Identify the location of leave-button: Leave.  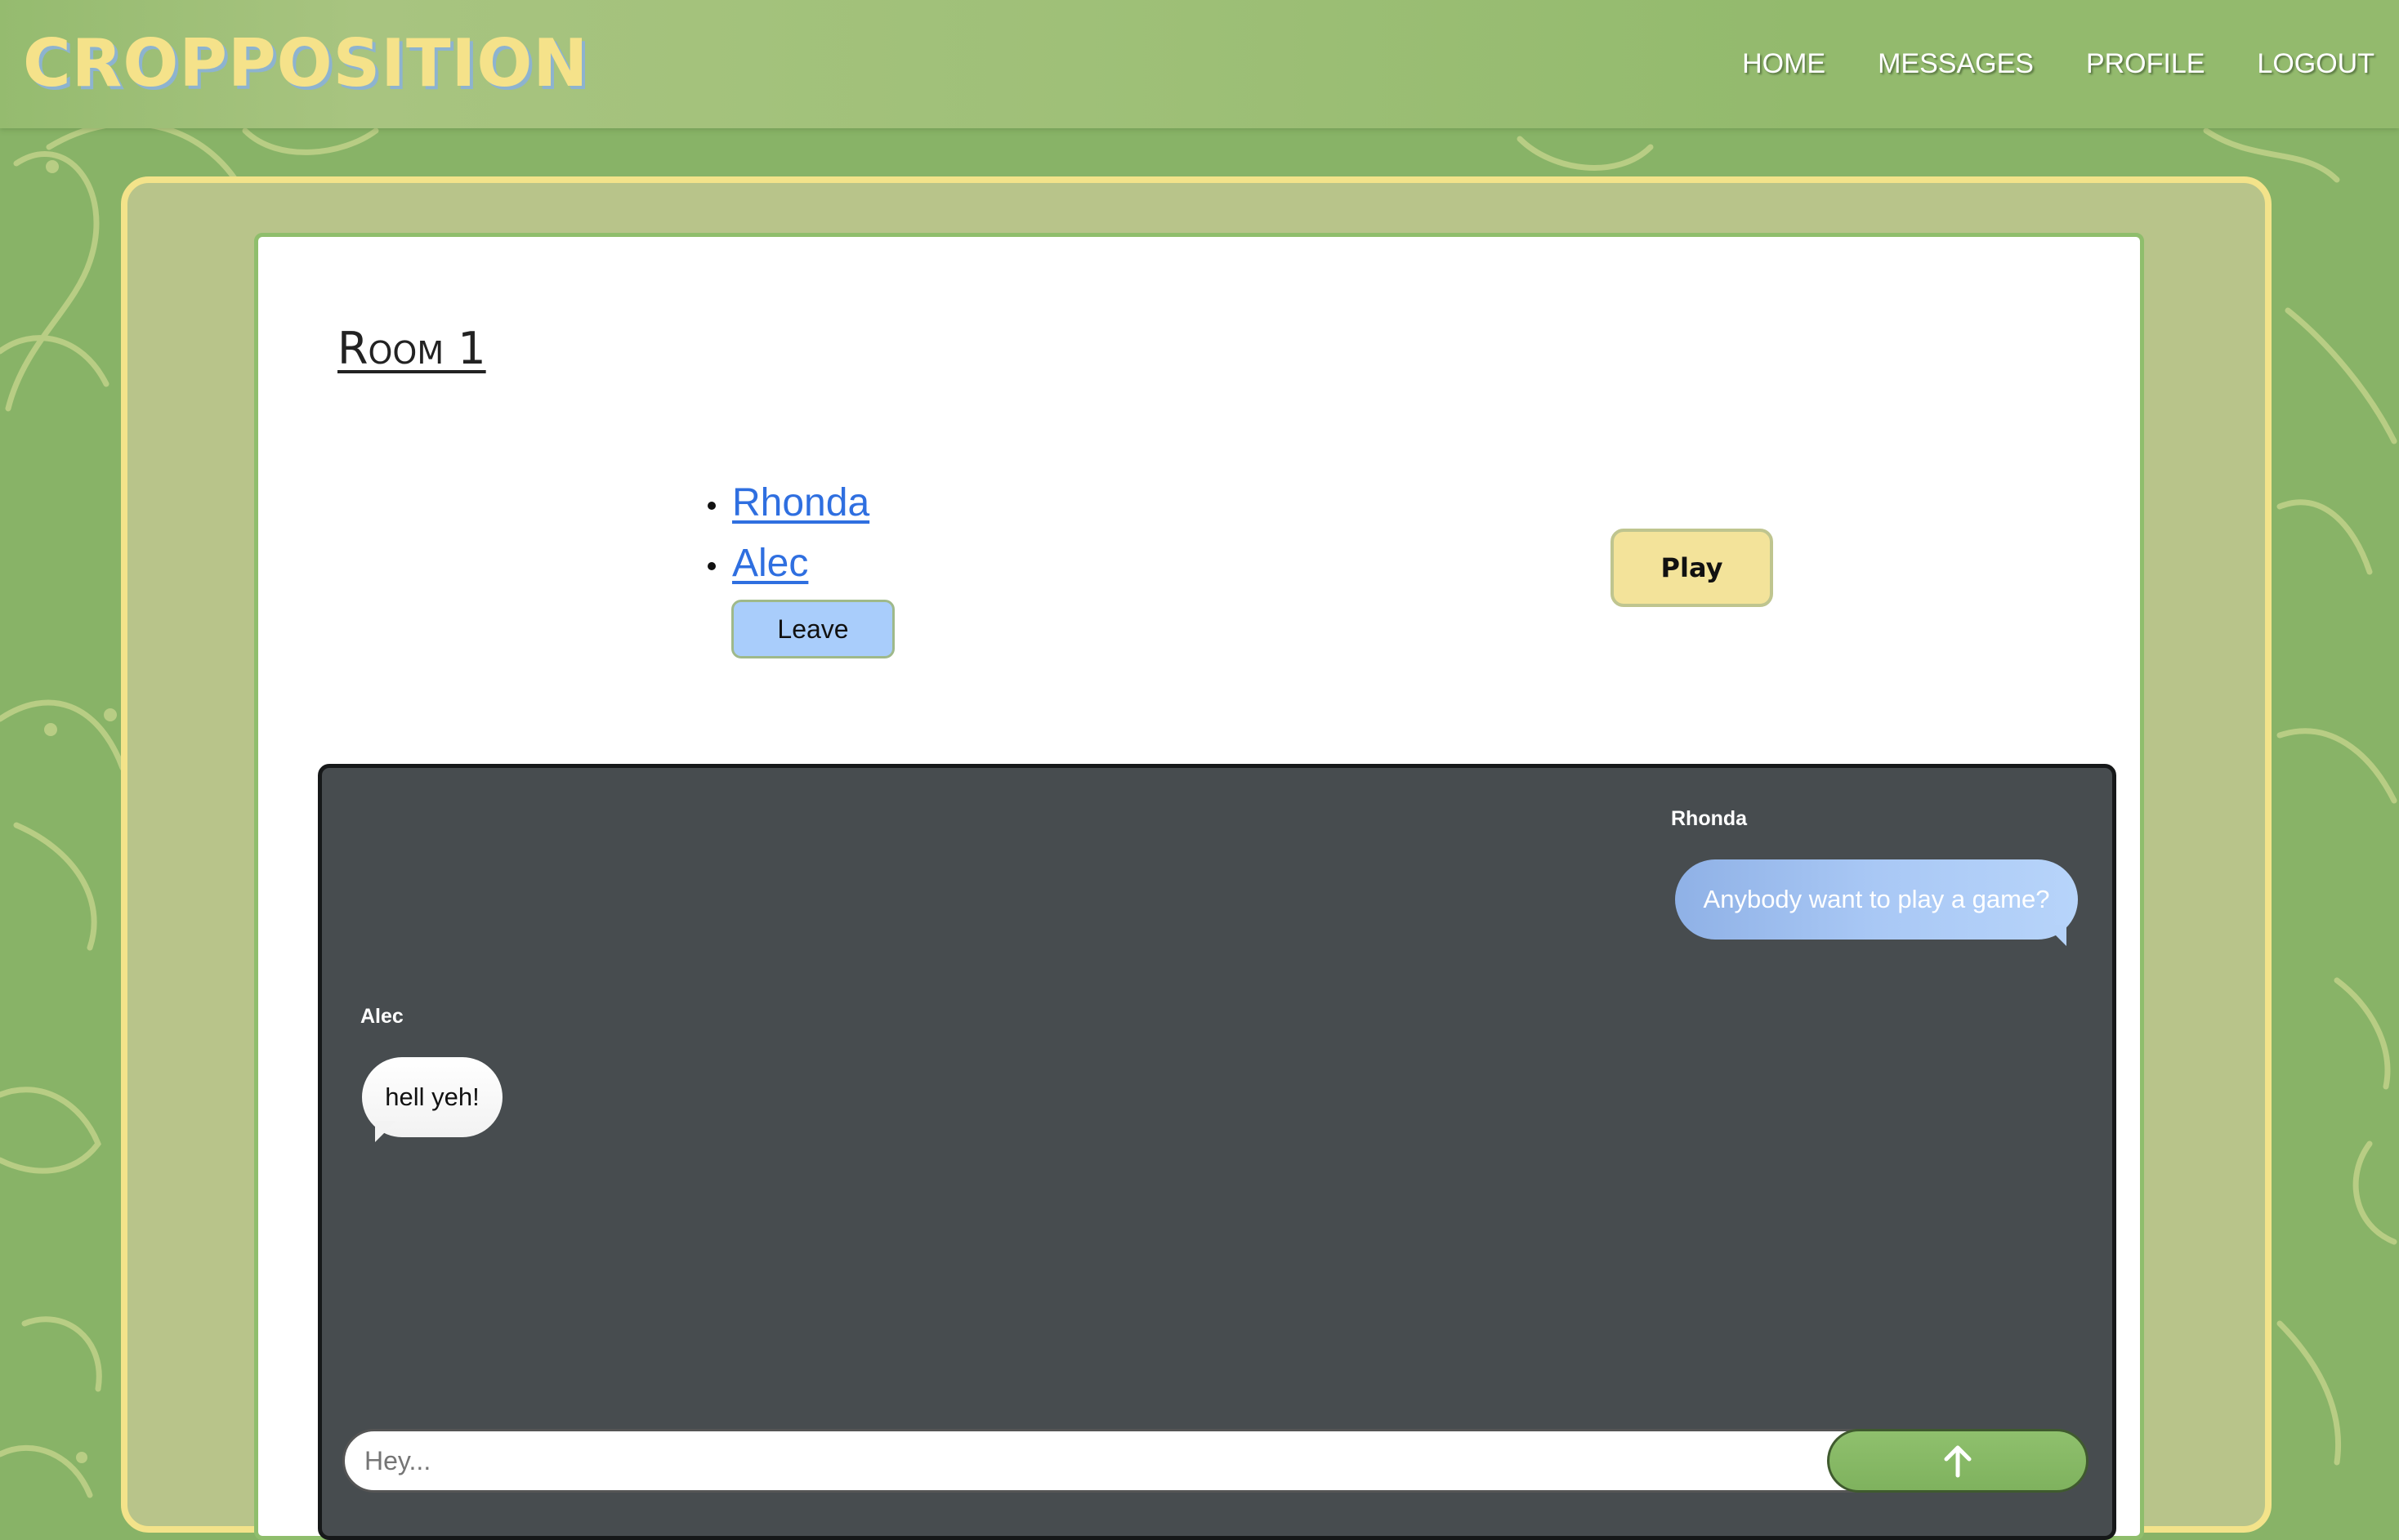
(813, 629).